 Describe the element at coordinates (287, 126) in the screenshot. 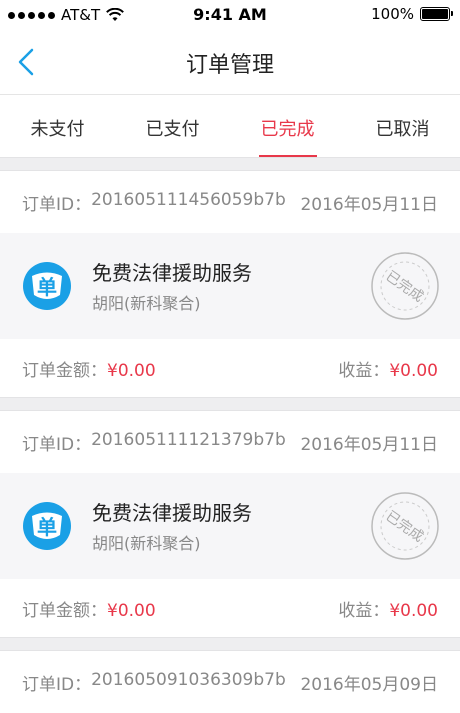

I see `tab-completed: 已完成` at that location.